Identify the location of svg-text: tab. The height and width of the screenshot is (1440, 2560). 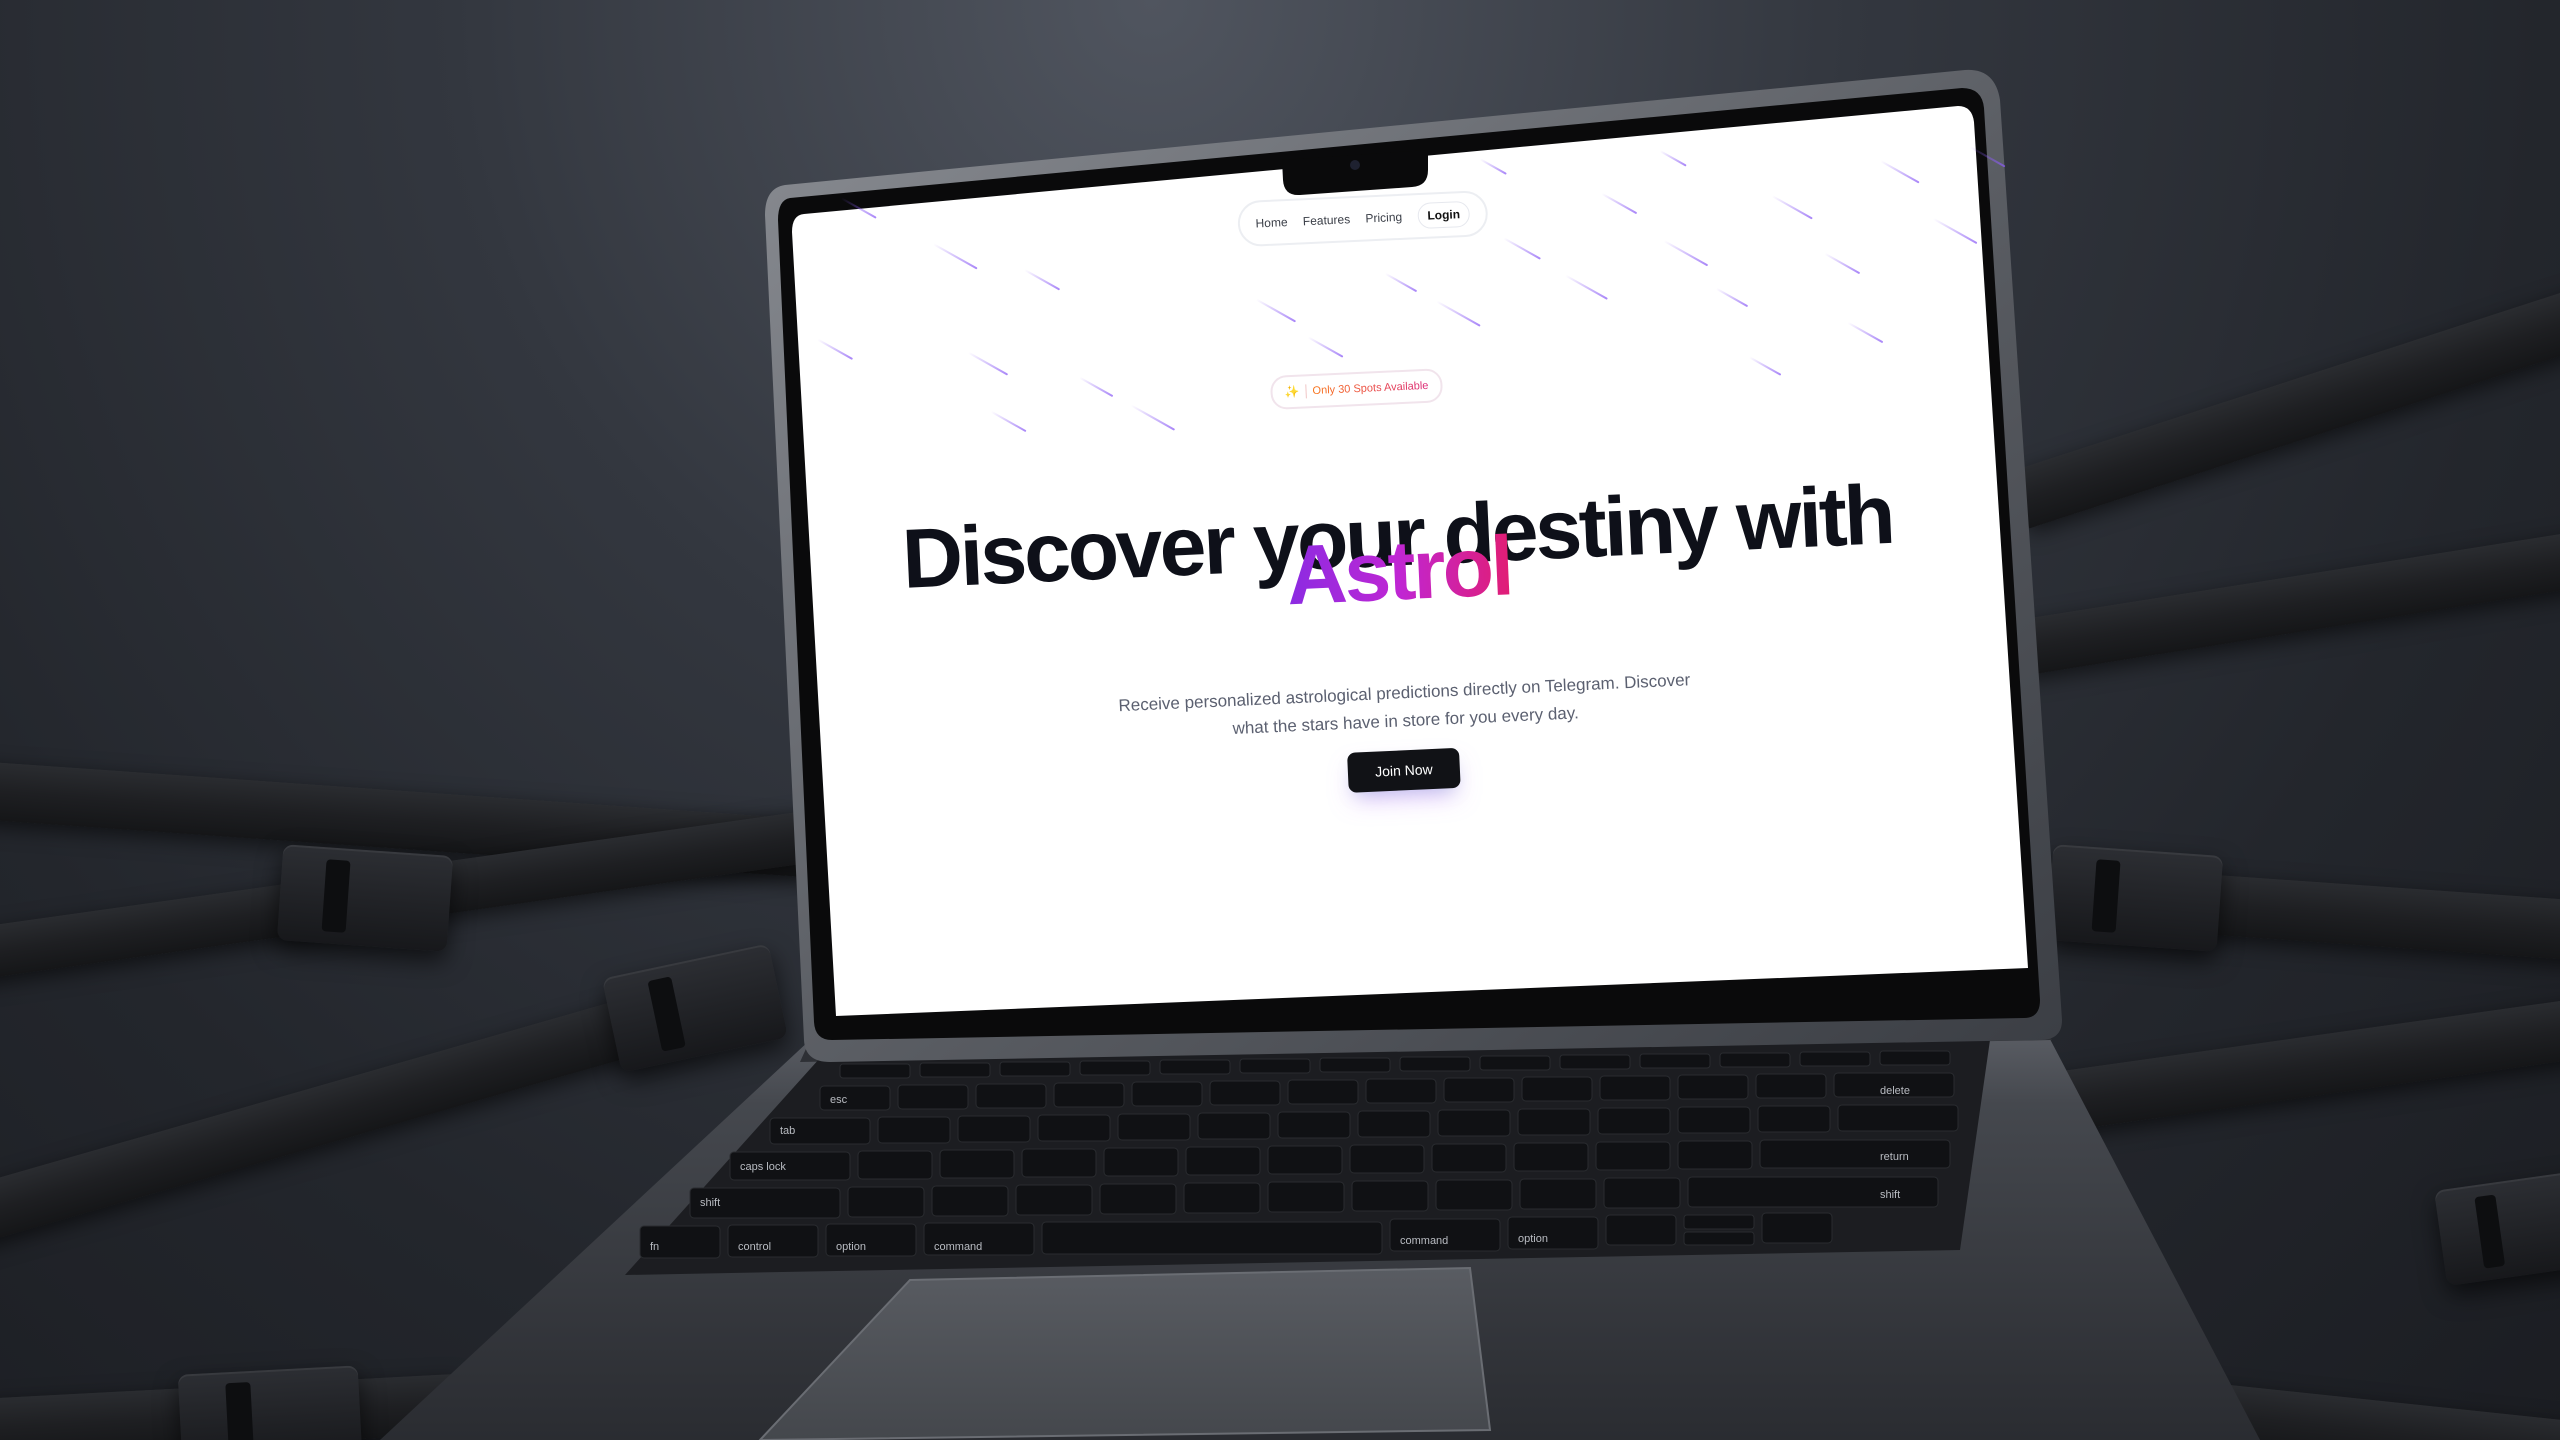
(787, 1131).